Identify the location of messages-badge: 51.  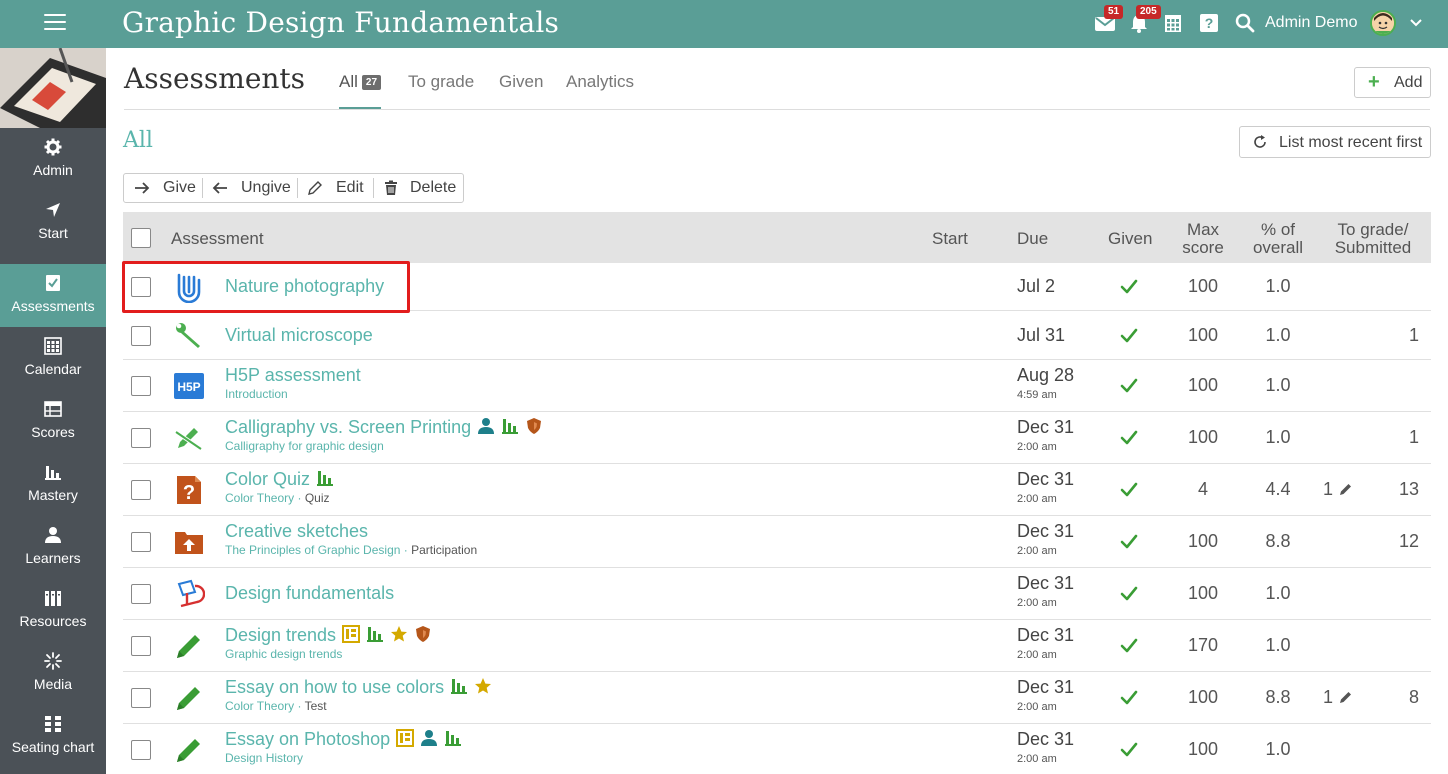
(1114, 12).